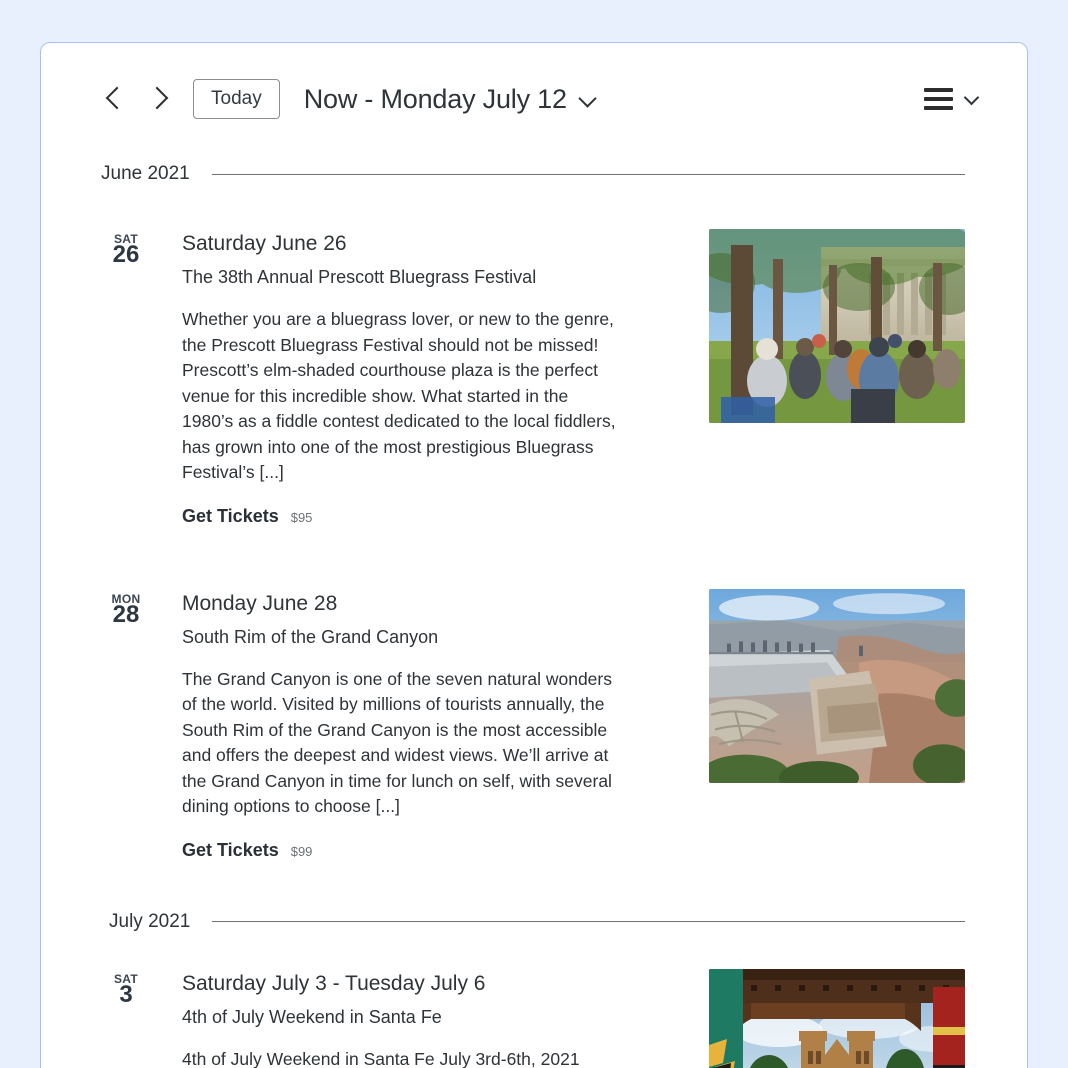  I want to click on nav-arrows, so click(137, 99).